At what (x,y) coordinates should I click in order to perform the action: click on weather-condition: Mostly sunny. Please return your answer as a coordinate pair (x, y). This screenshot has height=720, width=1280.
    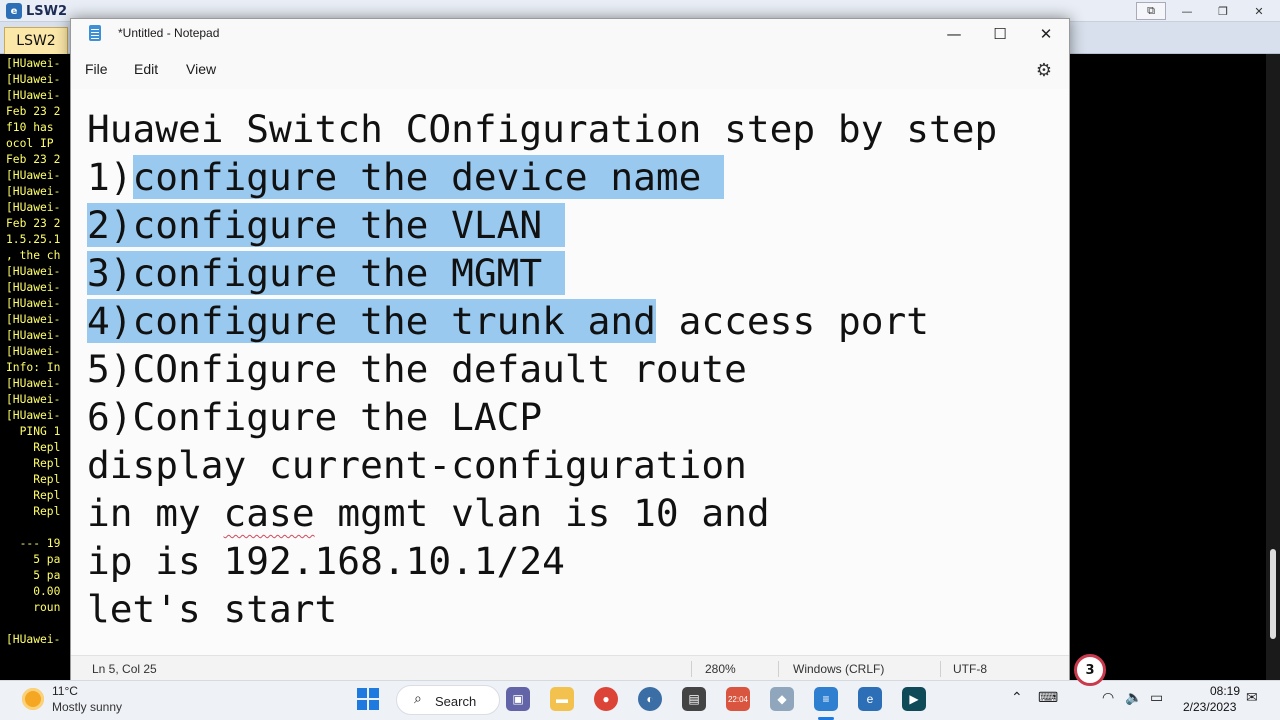
    Looking at the image, I should click on (87, 707).